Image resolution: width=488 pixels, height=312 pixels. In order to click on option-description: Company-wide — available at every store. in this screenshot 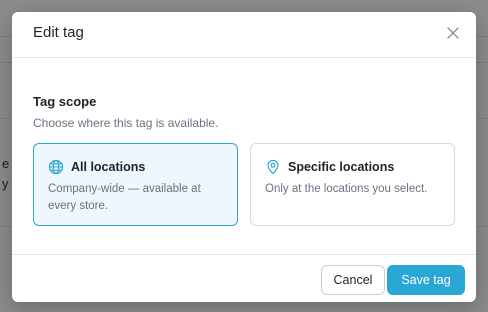, I will do `click(124, 197)`.